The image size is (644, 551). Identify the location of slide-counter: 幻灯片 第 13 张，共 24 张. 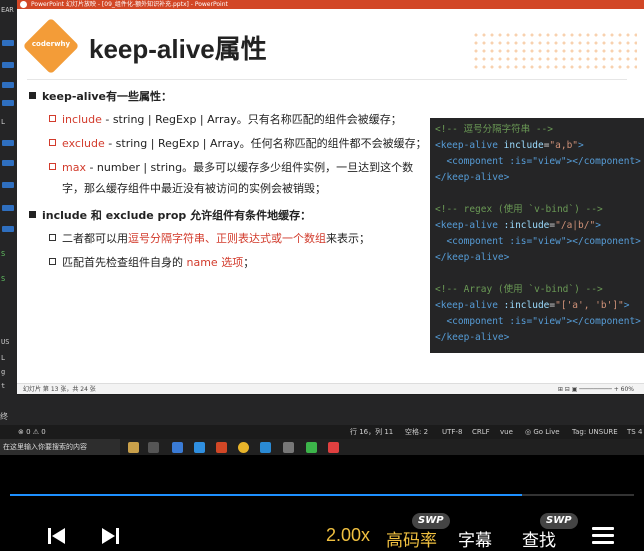
(59, 389).